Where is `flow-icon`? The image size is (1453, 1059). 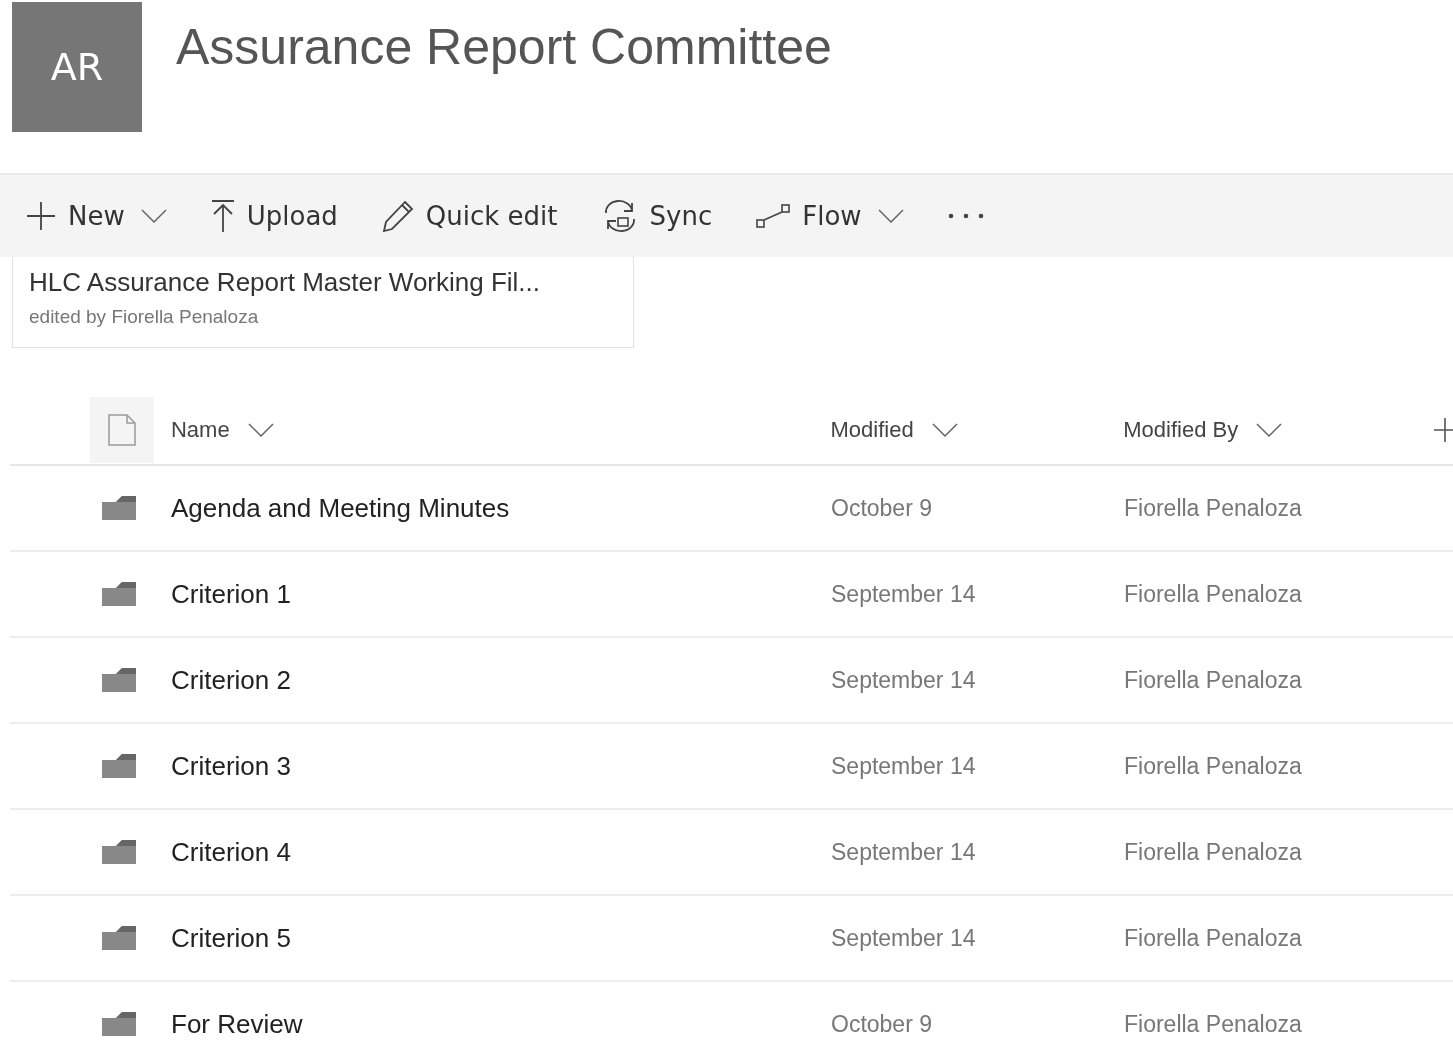 flow-icon is located at coordinates (773, 216).